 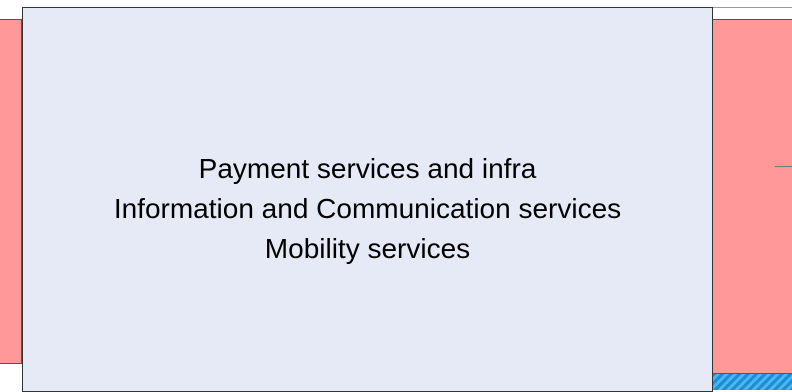 What do you see at coordinates (752, 196) in the screenshot?
I see `right-side-panel` at bounding box center [752, 196].